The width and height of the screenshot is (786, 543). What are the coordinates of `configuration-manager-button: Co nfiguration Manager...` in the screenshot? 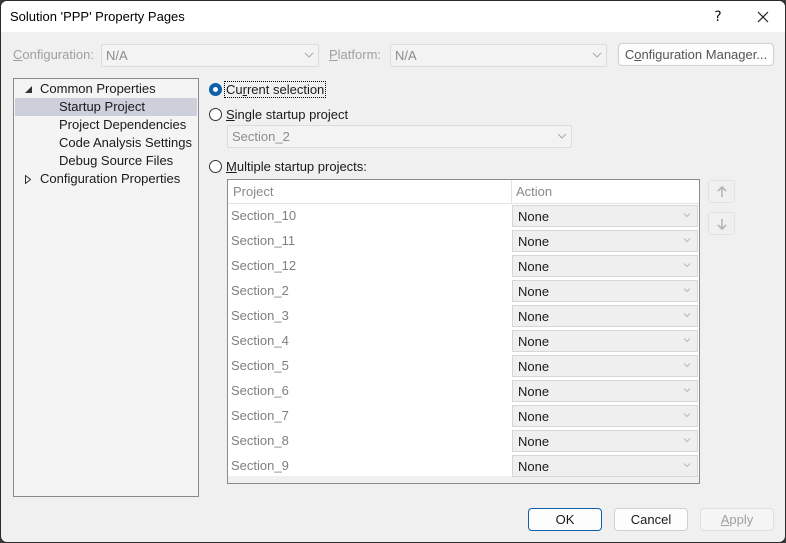 It's located at (696, 54).